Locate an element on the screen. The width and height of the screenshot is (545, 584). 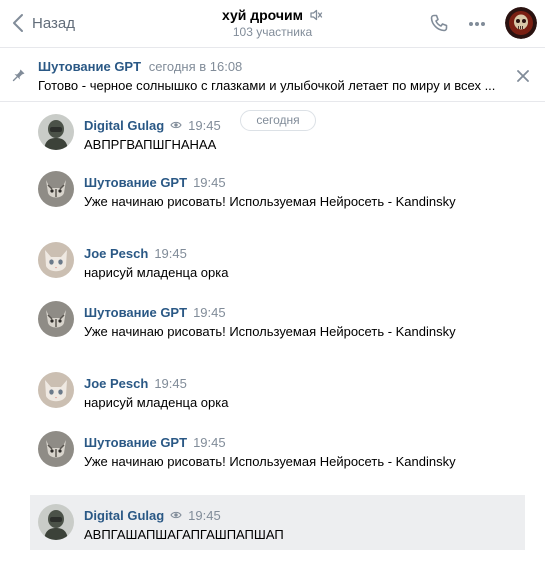
skull-avatar-icon is located at coordinates (521, 23).